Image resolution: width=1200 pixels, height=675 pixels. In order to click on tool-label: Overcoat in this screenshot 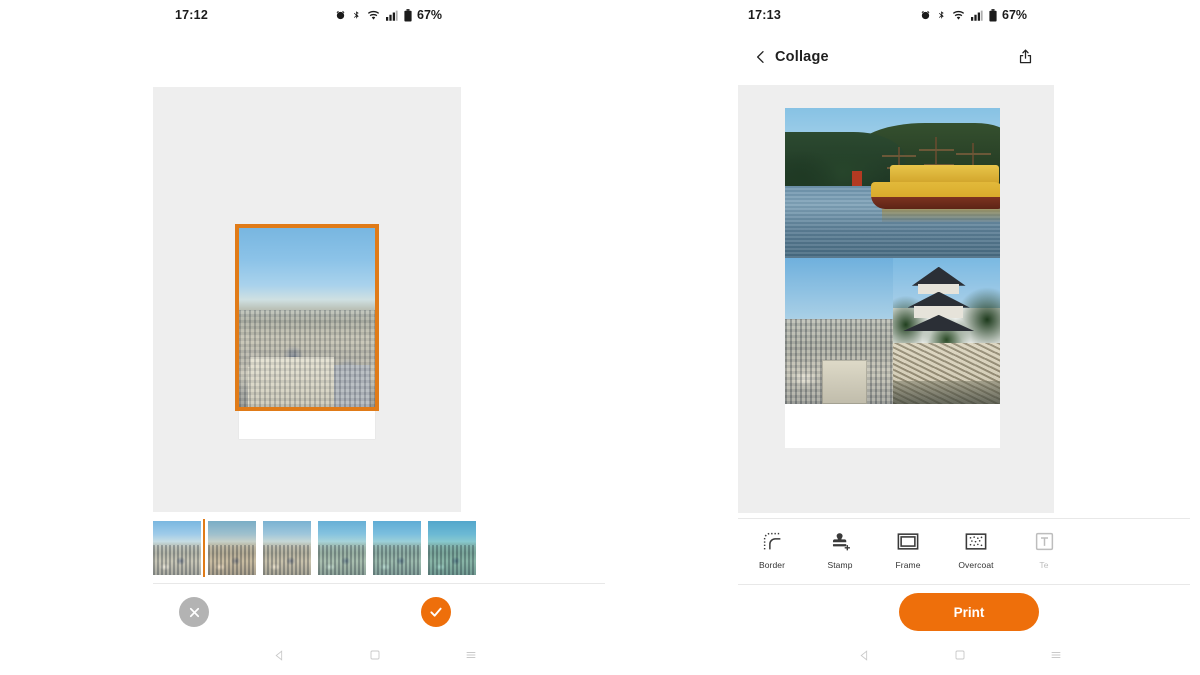, I will do `click(976, 564)`.